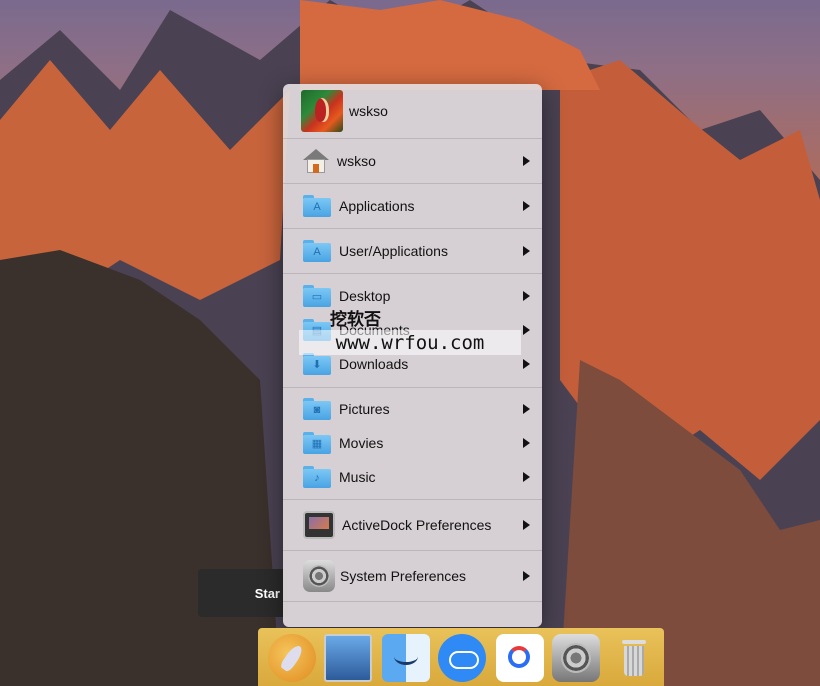  Describe the element at coordinates (317, 443) in the screenshot. I see `folder-movies-icon: ▦` at that location.